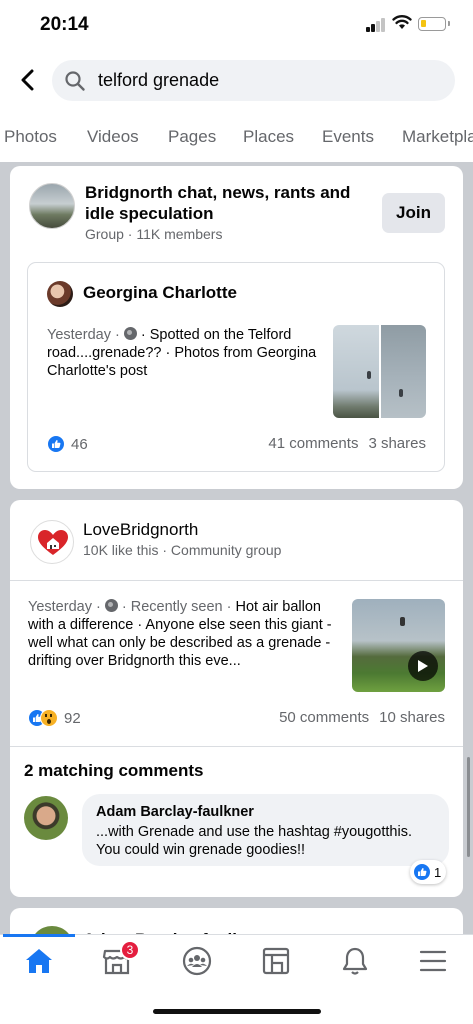 The image size is (473, 1024). Describe the element at coordinates (79, 444) in the screenshot. I see `like-count: 46` at that location.